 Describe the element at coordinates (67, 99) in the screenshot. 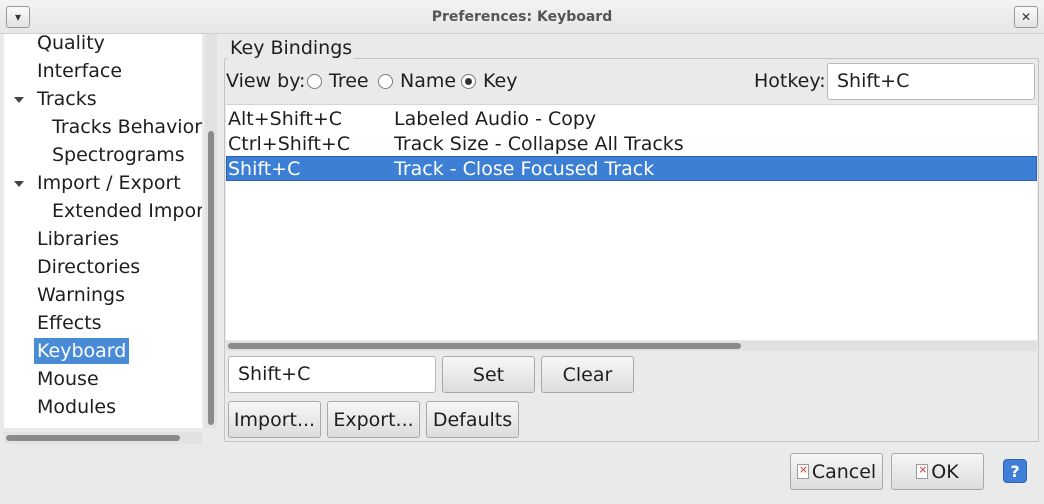

I see `tree-item-tracks: Tracks` at that location.